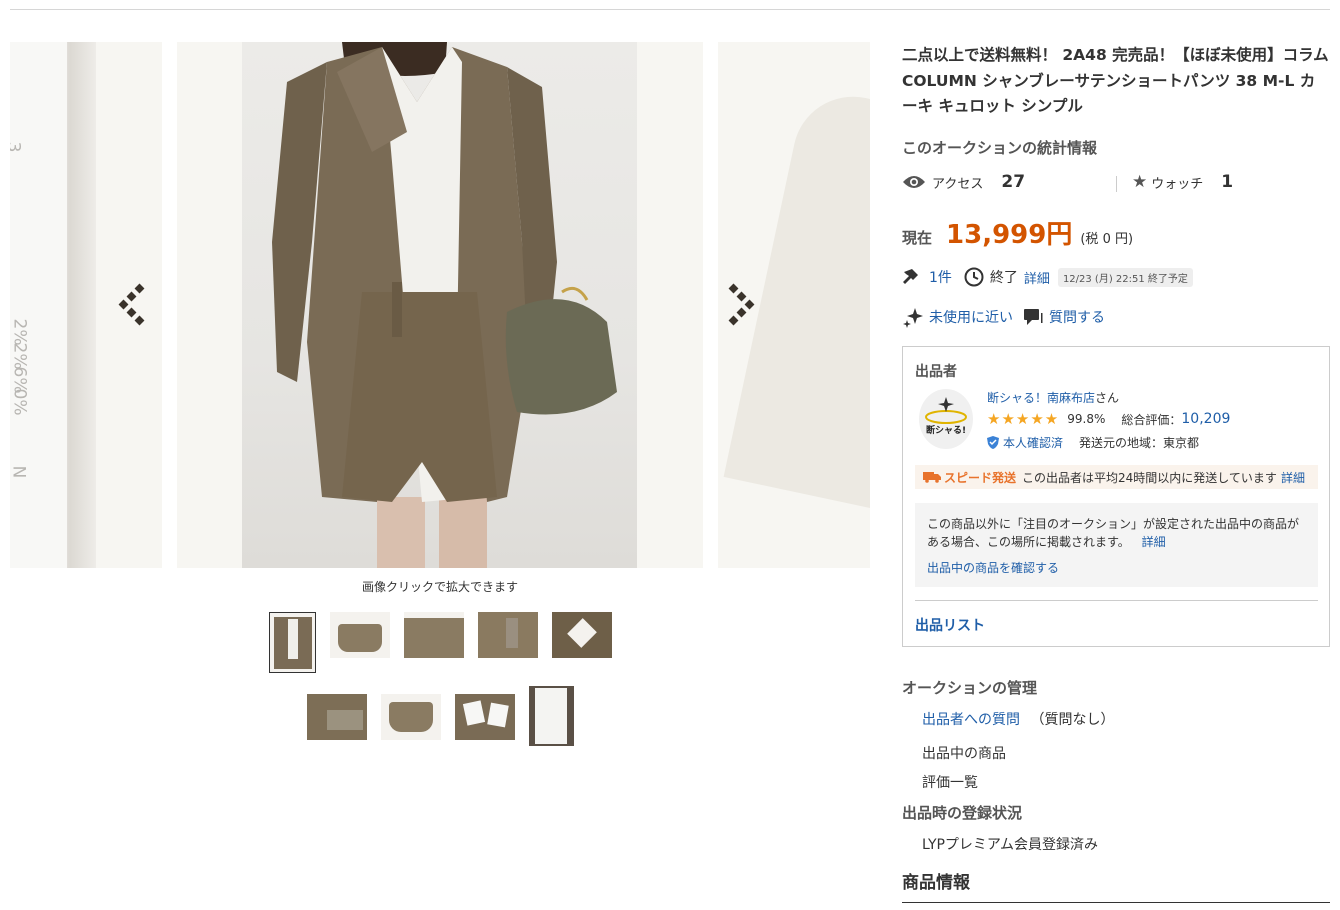 Image resolution: width=1340 pixels, height=910 pixels. What do you see at coordinates (1116, 600) in the screenshot?
I see `seller-divider` at bounding box center [1116, 600].